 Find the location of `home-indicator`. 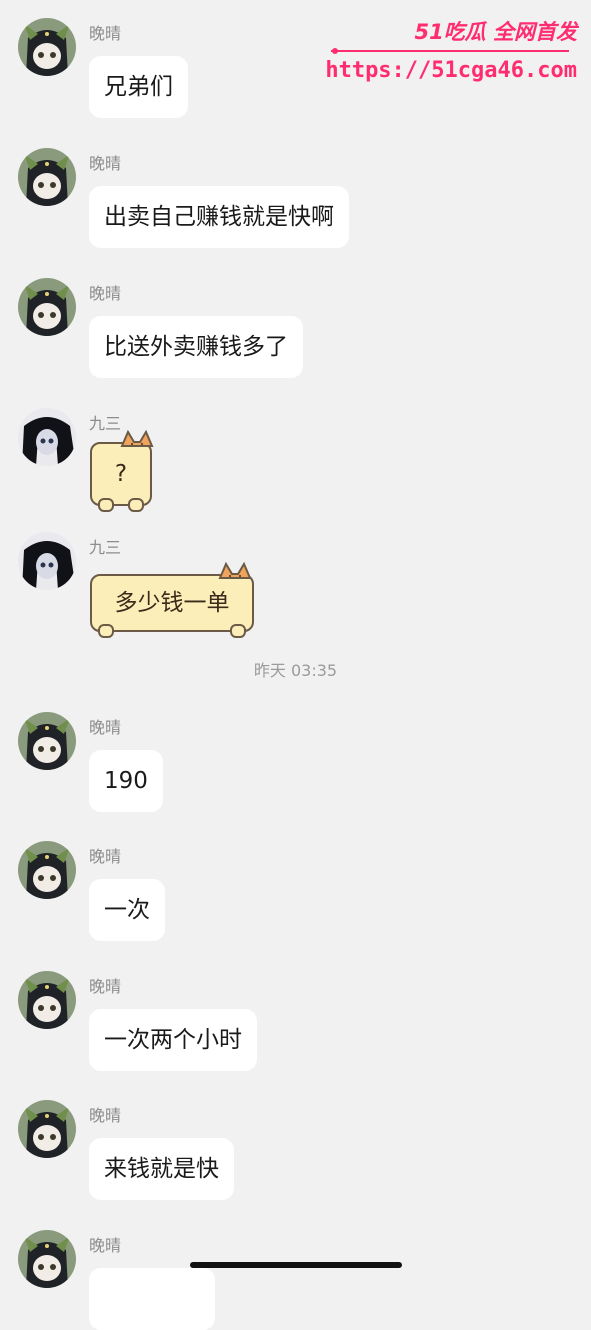

home-indicator is located at coordinates (296, 1265).